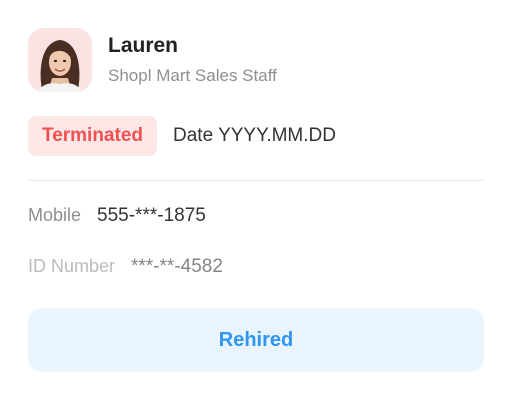  I want to click on id-number-row: ID Number ***-**-4582, so click(125, 267).